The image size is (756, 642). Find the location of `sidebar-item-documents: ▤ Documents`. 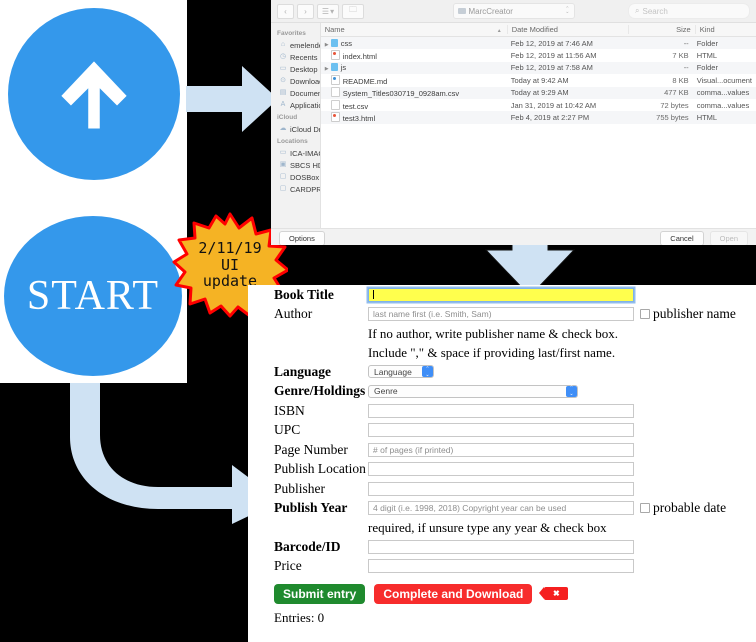

sidebar-item-documents: ▤ Documents is located at coordinates (295, 93).